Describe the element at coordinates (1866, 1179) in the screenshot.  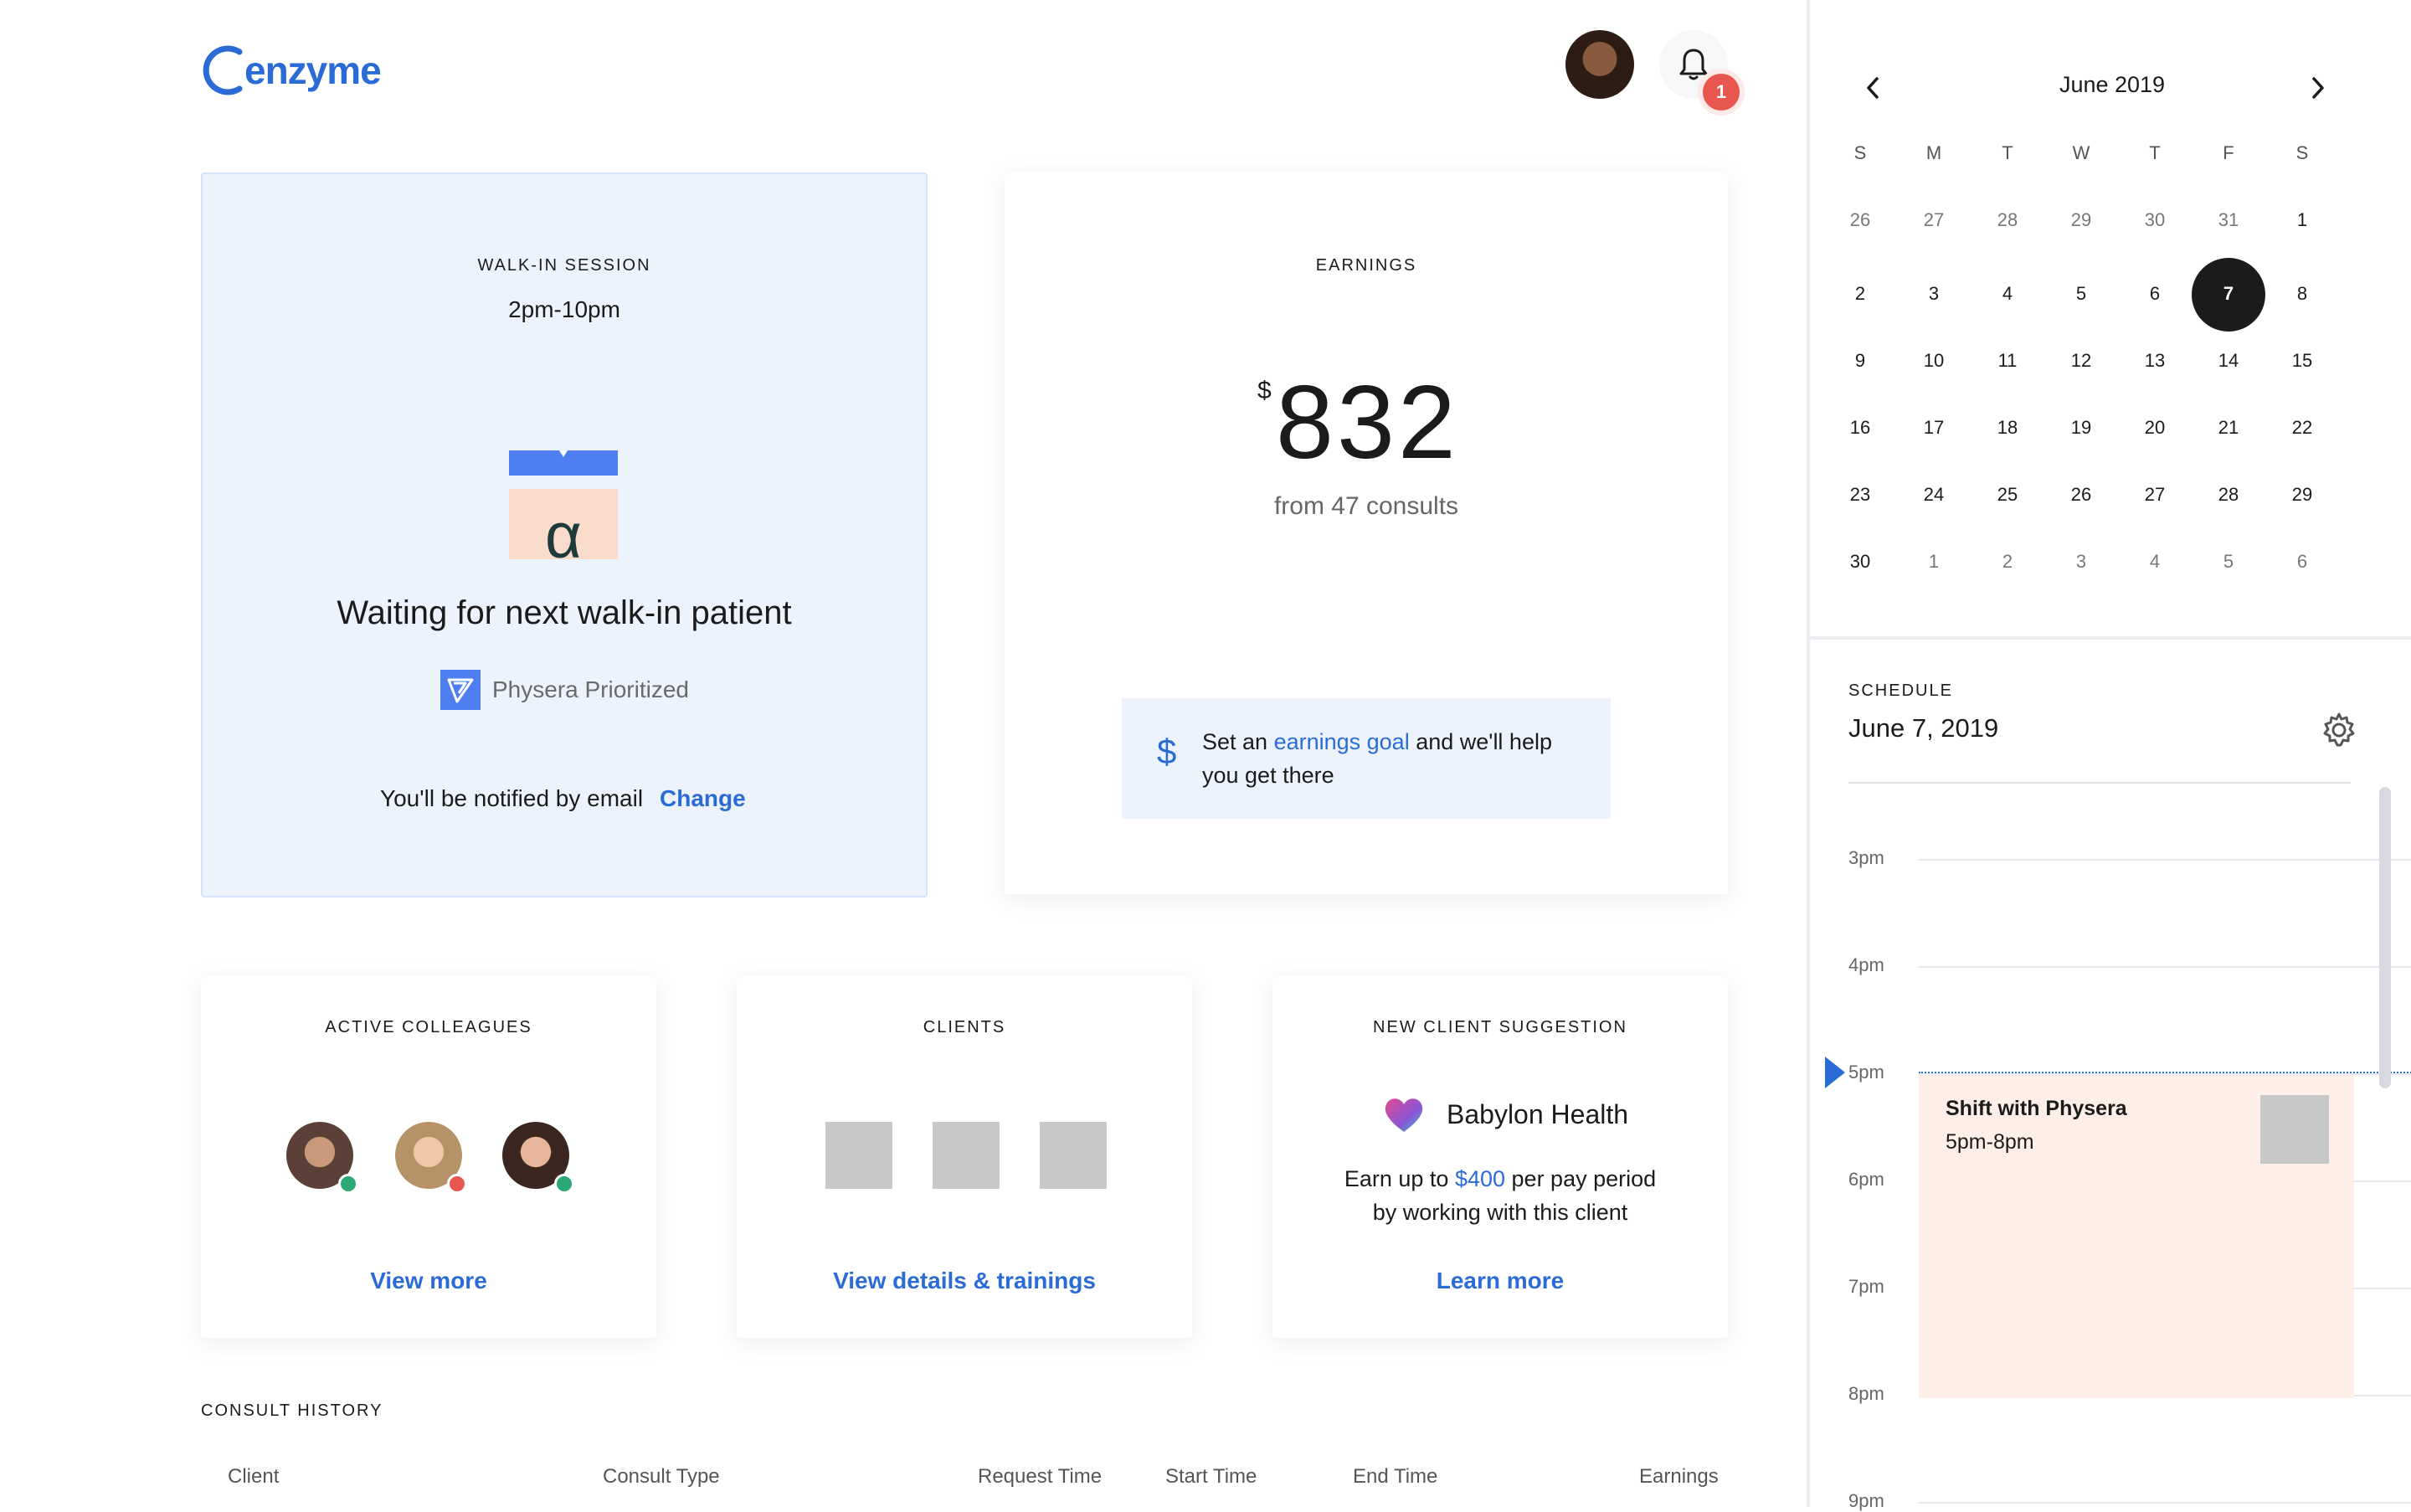
I see `hour-label: 6pm` at that location.